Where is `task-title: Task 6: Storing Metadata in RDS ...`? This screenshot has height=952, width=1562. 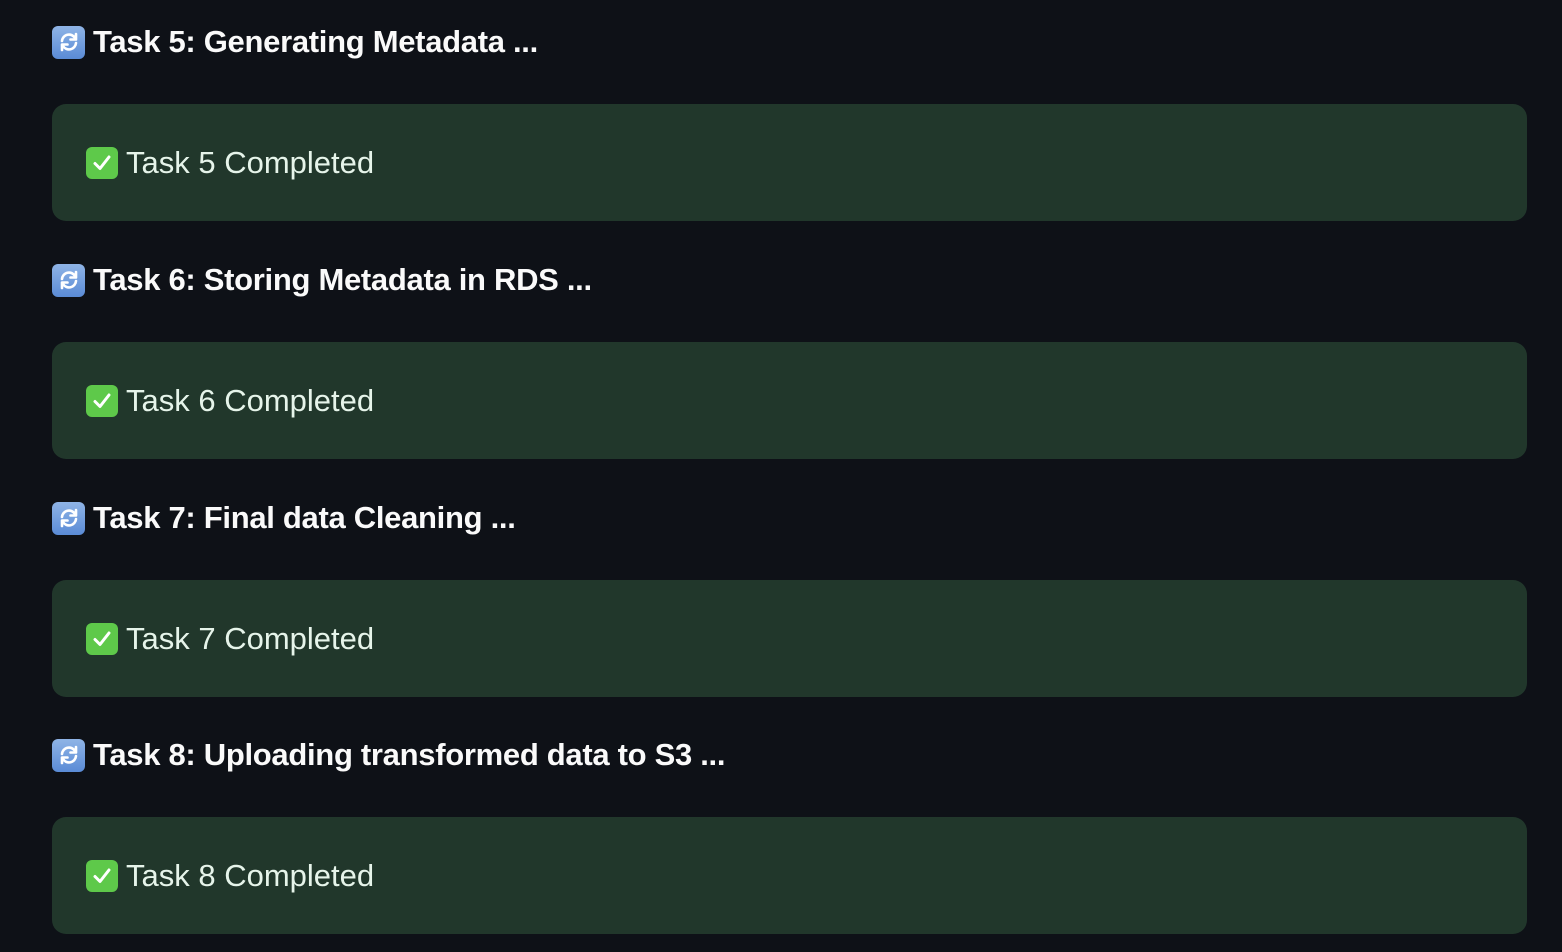
task-title: Task 6: Storing Metadata in RDS ... is located at coordinates (342, 279).